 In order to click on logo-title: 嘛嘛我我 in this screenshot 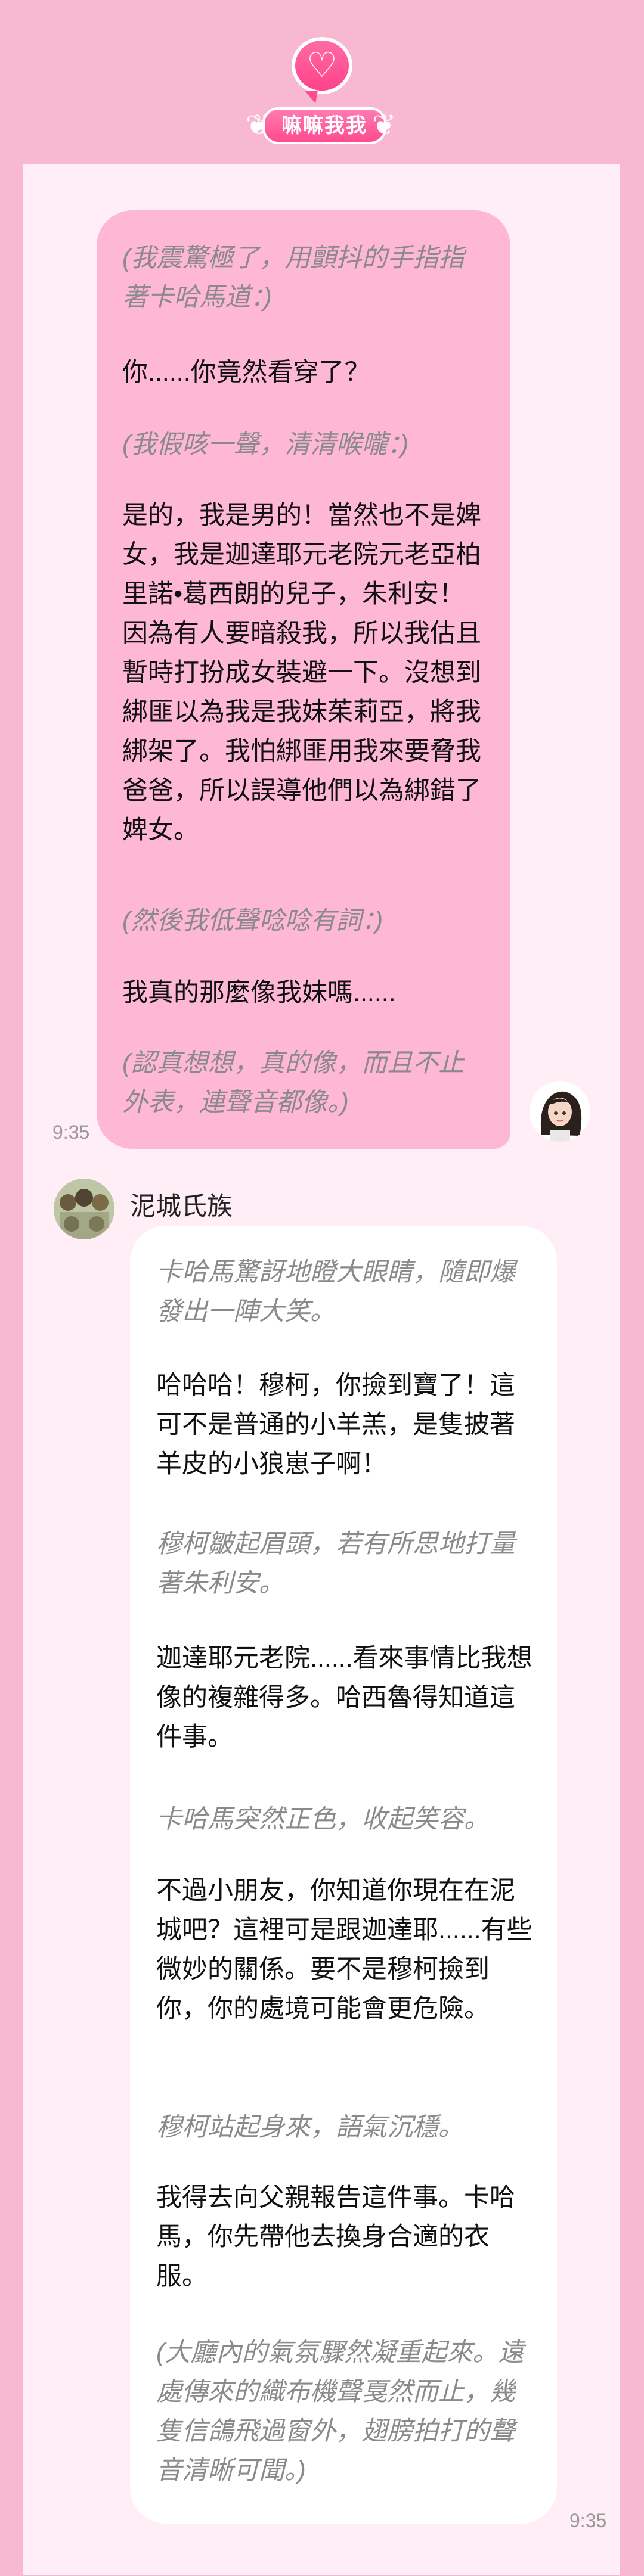, I will do `click(324, 125)`.